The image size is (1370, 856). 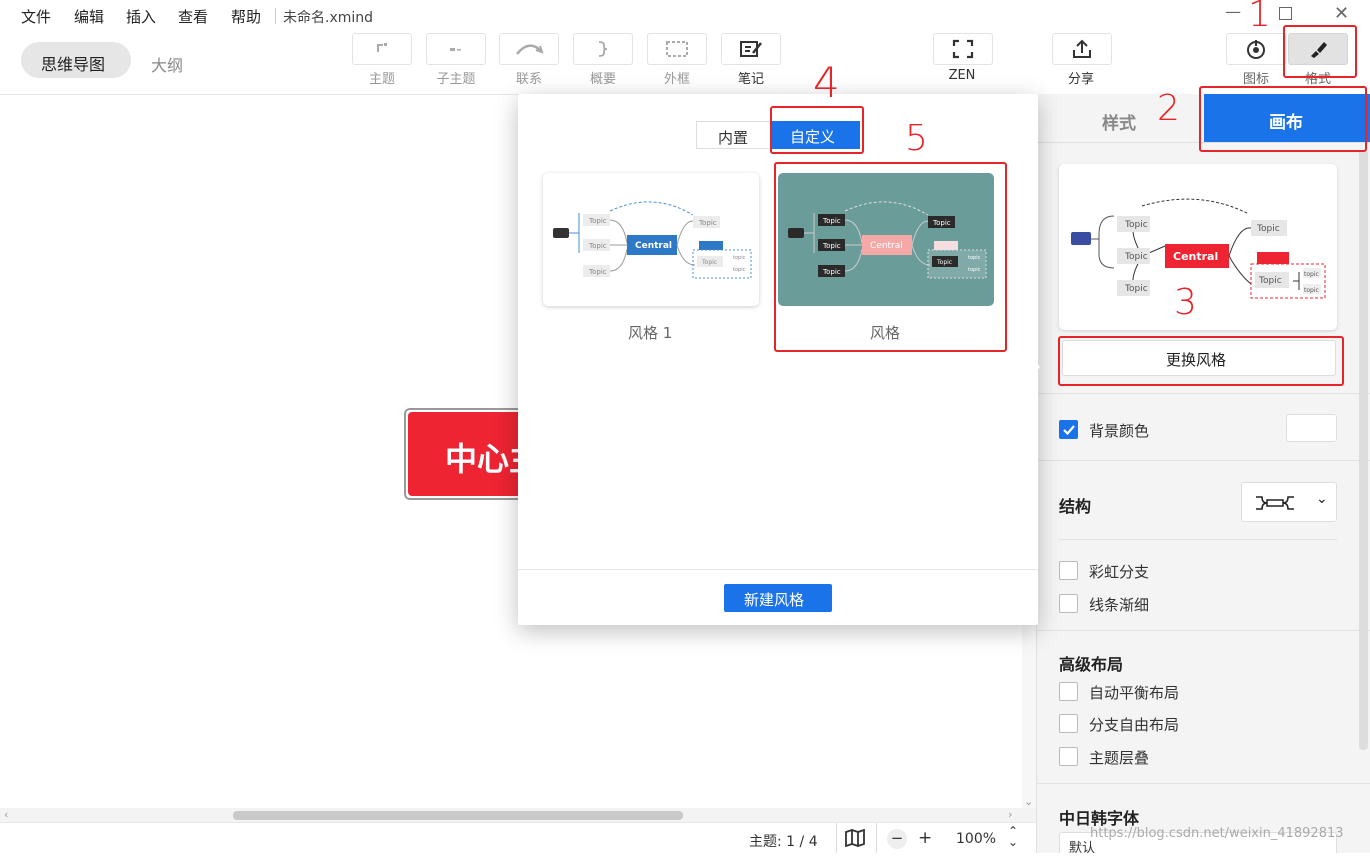 What do you see at coordinates (246, 16) in the screenshot?
I see `menu-help: 帮助` at bounding box center [246, 16].